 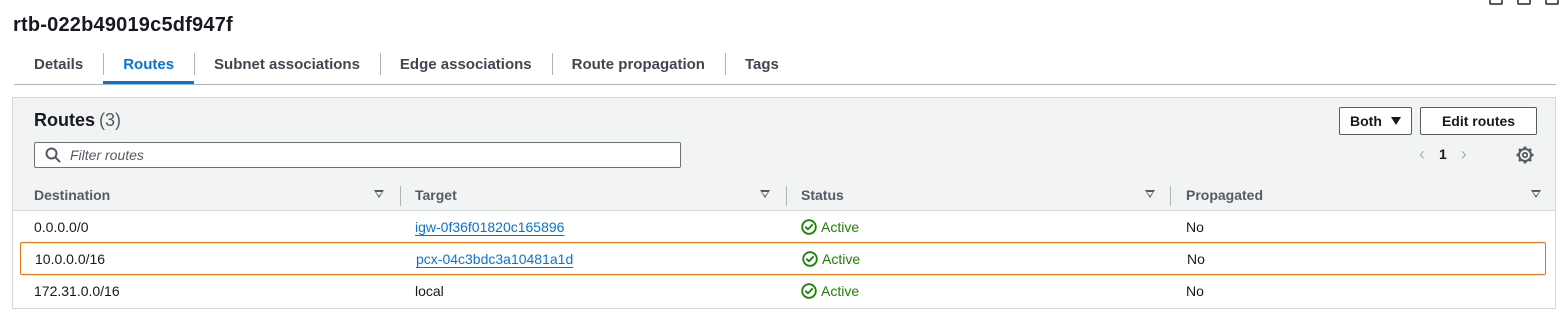 What do you see at coordinates (287, 64) in the screenshot?
I see `tab-subnet-associations: Subnet associations` at bounding box center [287, 64].